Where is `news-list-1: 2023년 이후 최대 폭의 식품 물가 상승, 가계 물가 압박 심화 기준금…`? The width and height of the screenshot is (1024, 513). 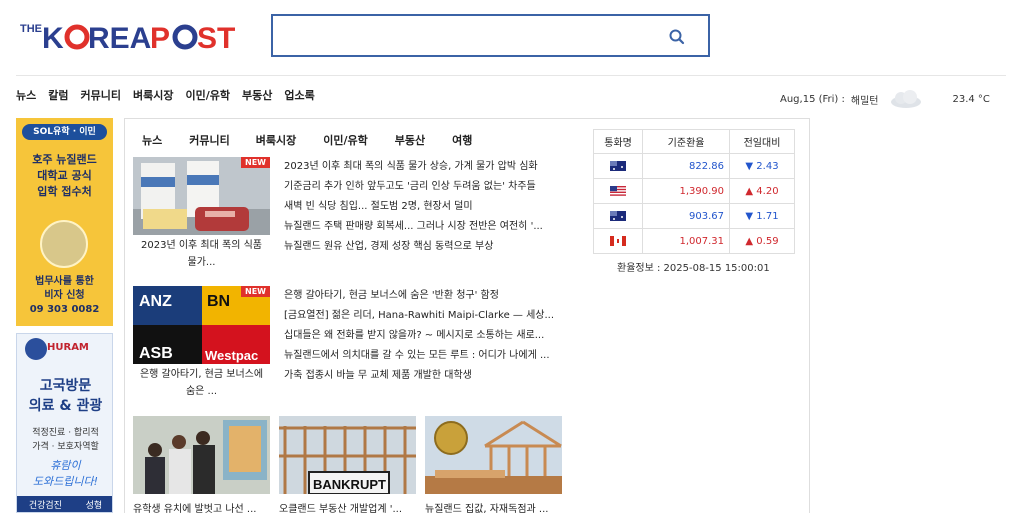 news-list-1: 2023년 이후 최대 폭의 식품 물가 상승, 가계 물가 압박 심화 기준금… is located at coordinates (430, 207).